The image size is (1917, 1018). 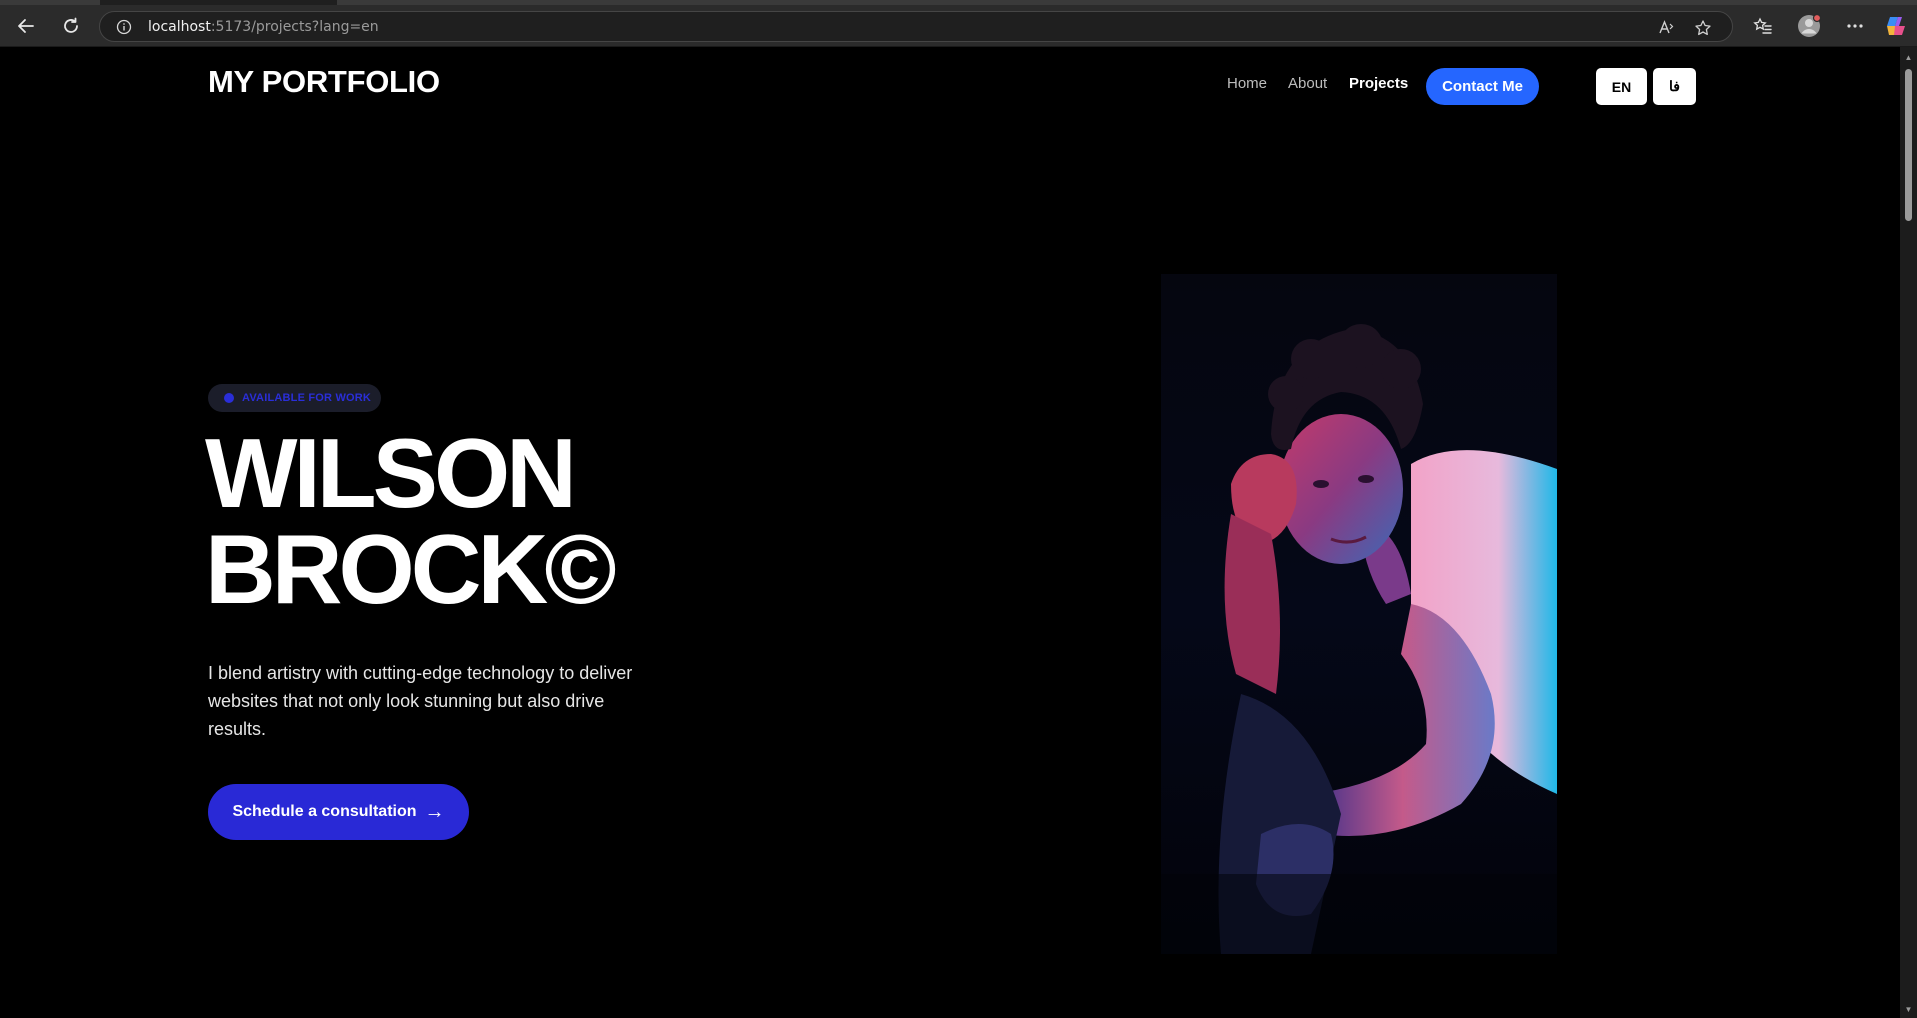 I want to click on favorite-star-icon, so click(x=1703, y=28).